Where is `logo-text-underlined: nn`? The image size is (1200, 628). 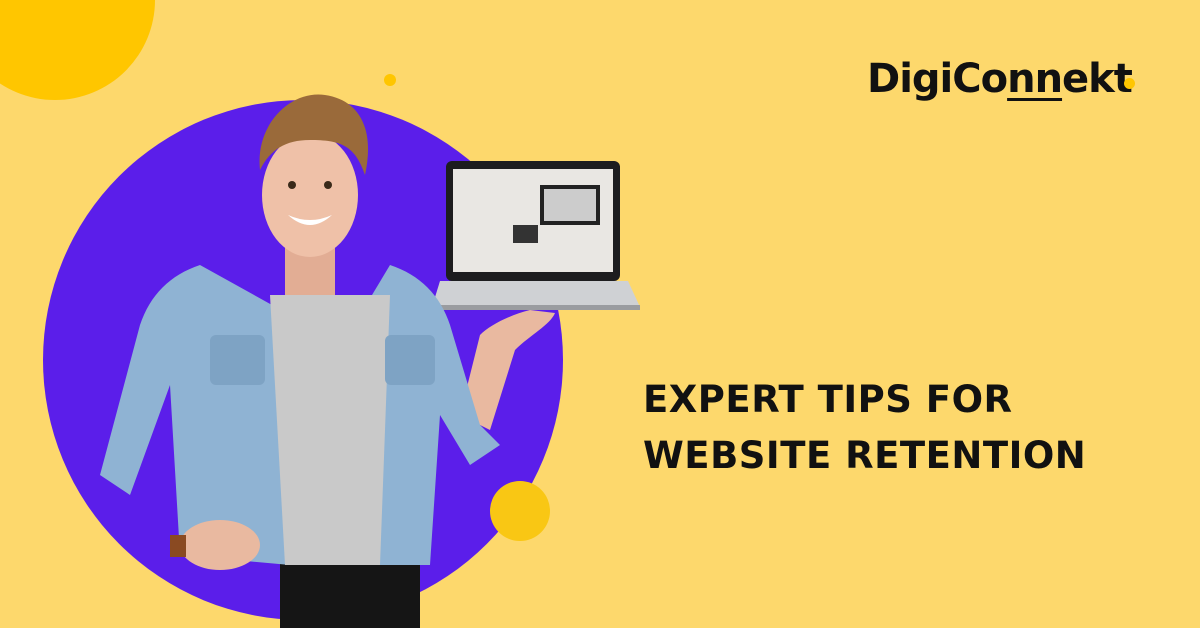 logo-text-underlined: nn is located at coordinates (1035, 79).